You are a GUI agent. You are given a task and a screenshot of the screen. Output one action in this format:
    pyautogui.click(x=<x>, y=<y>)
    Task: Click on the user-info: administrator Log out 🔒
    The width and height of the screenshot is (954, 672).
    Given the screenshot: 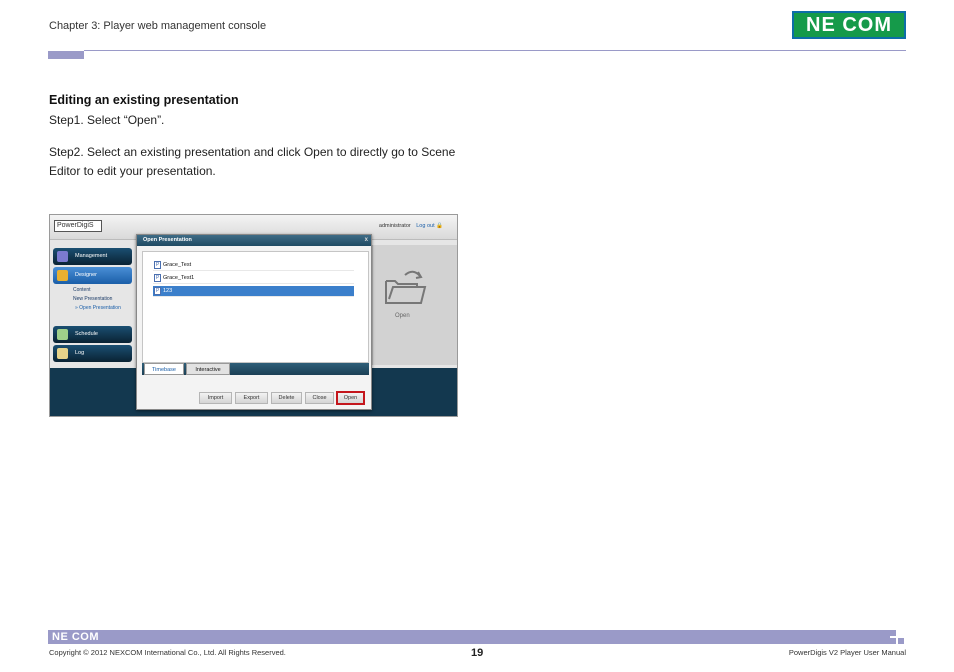 What is the action you would take?
    pyautogui.click(x=411, y=226)
    